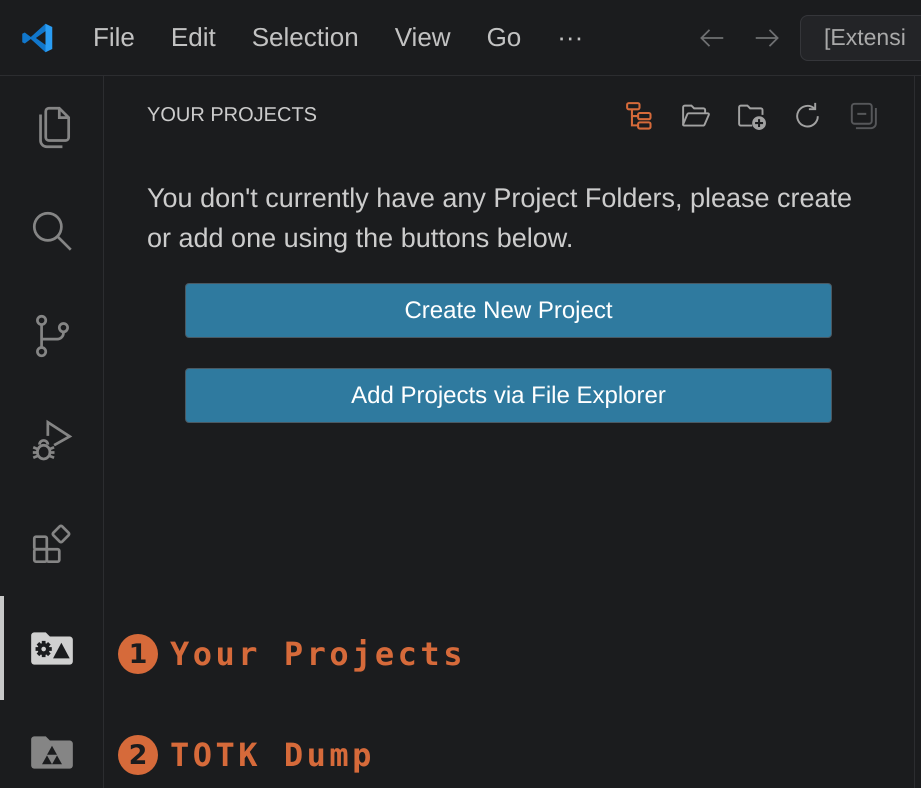 This screenshot has width=921, height=788. I want to click on menu-item: File, so click(114, 37).